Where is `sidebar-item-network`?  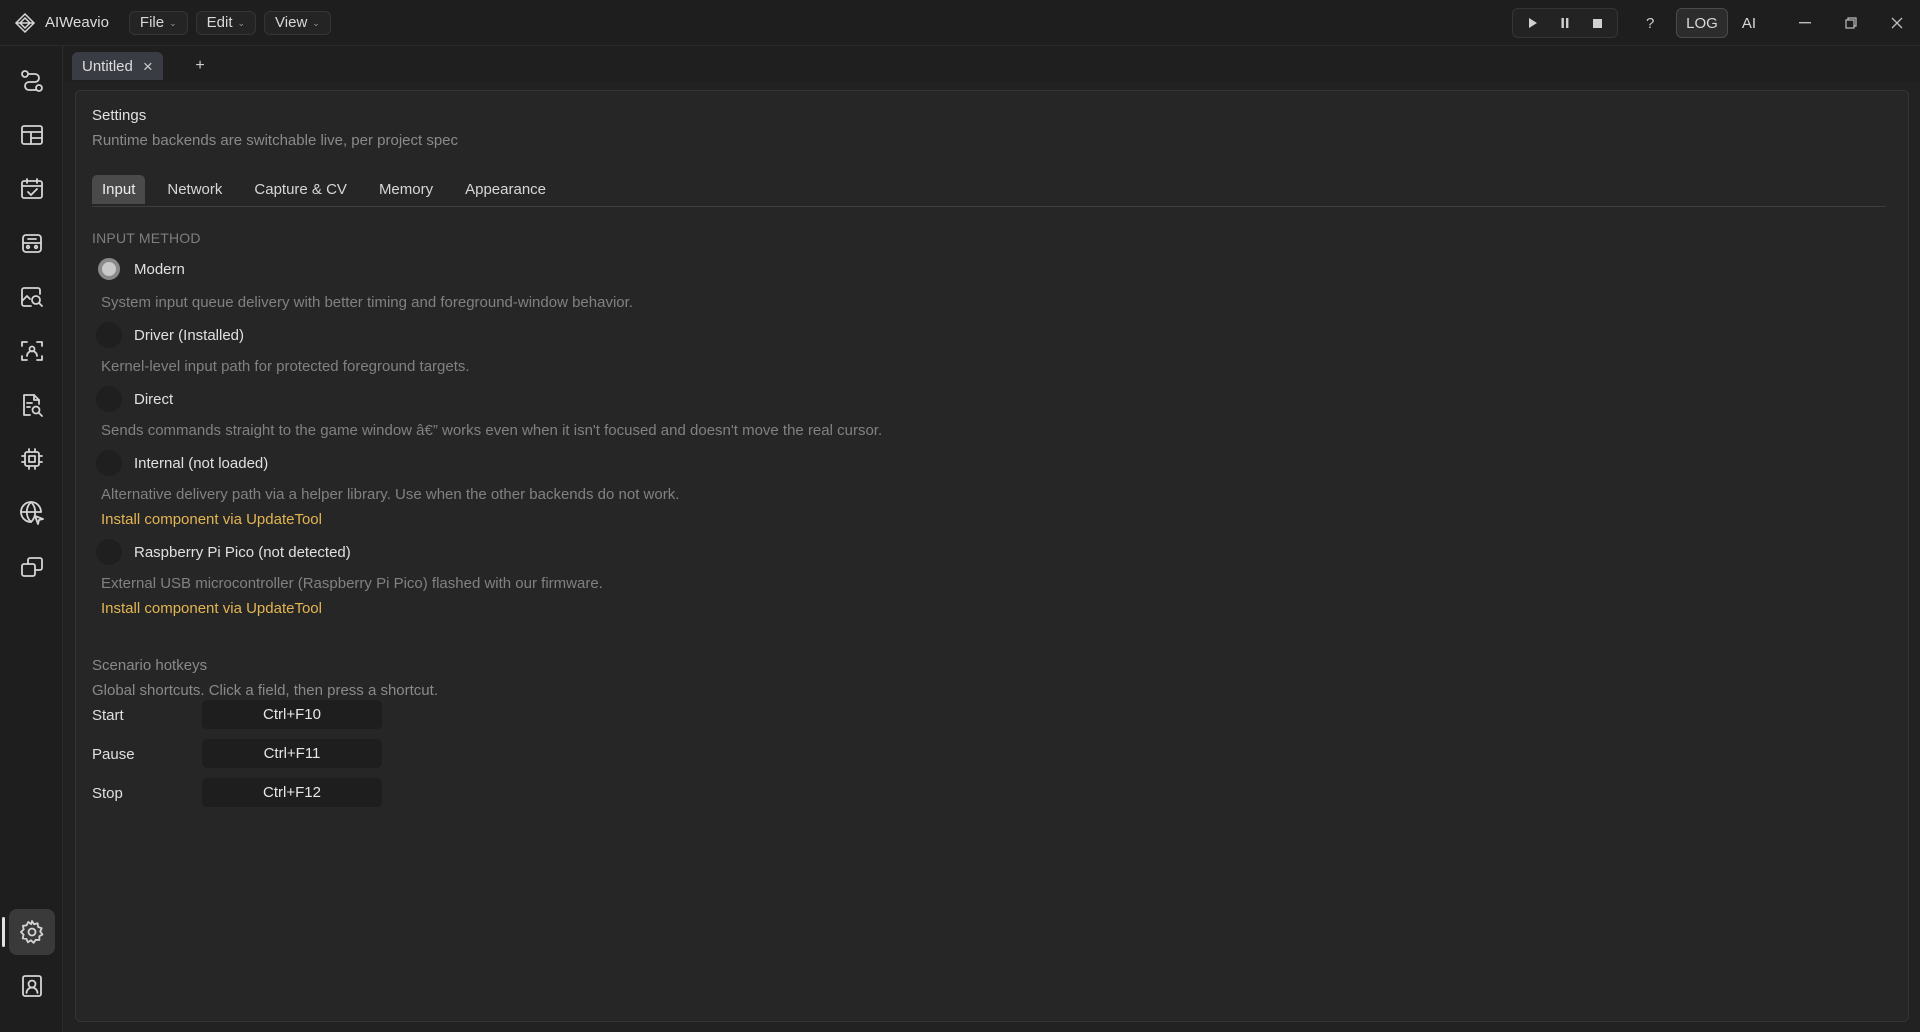 sidebar-item-network is located at coordinates (32, 513).